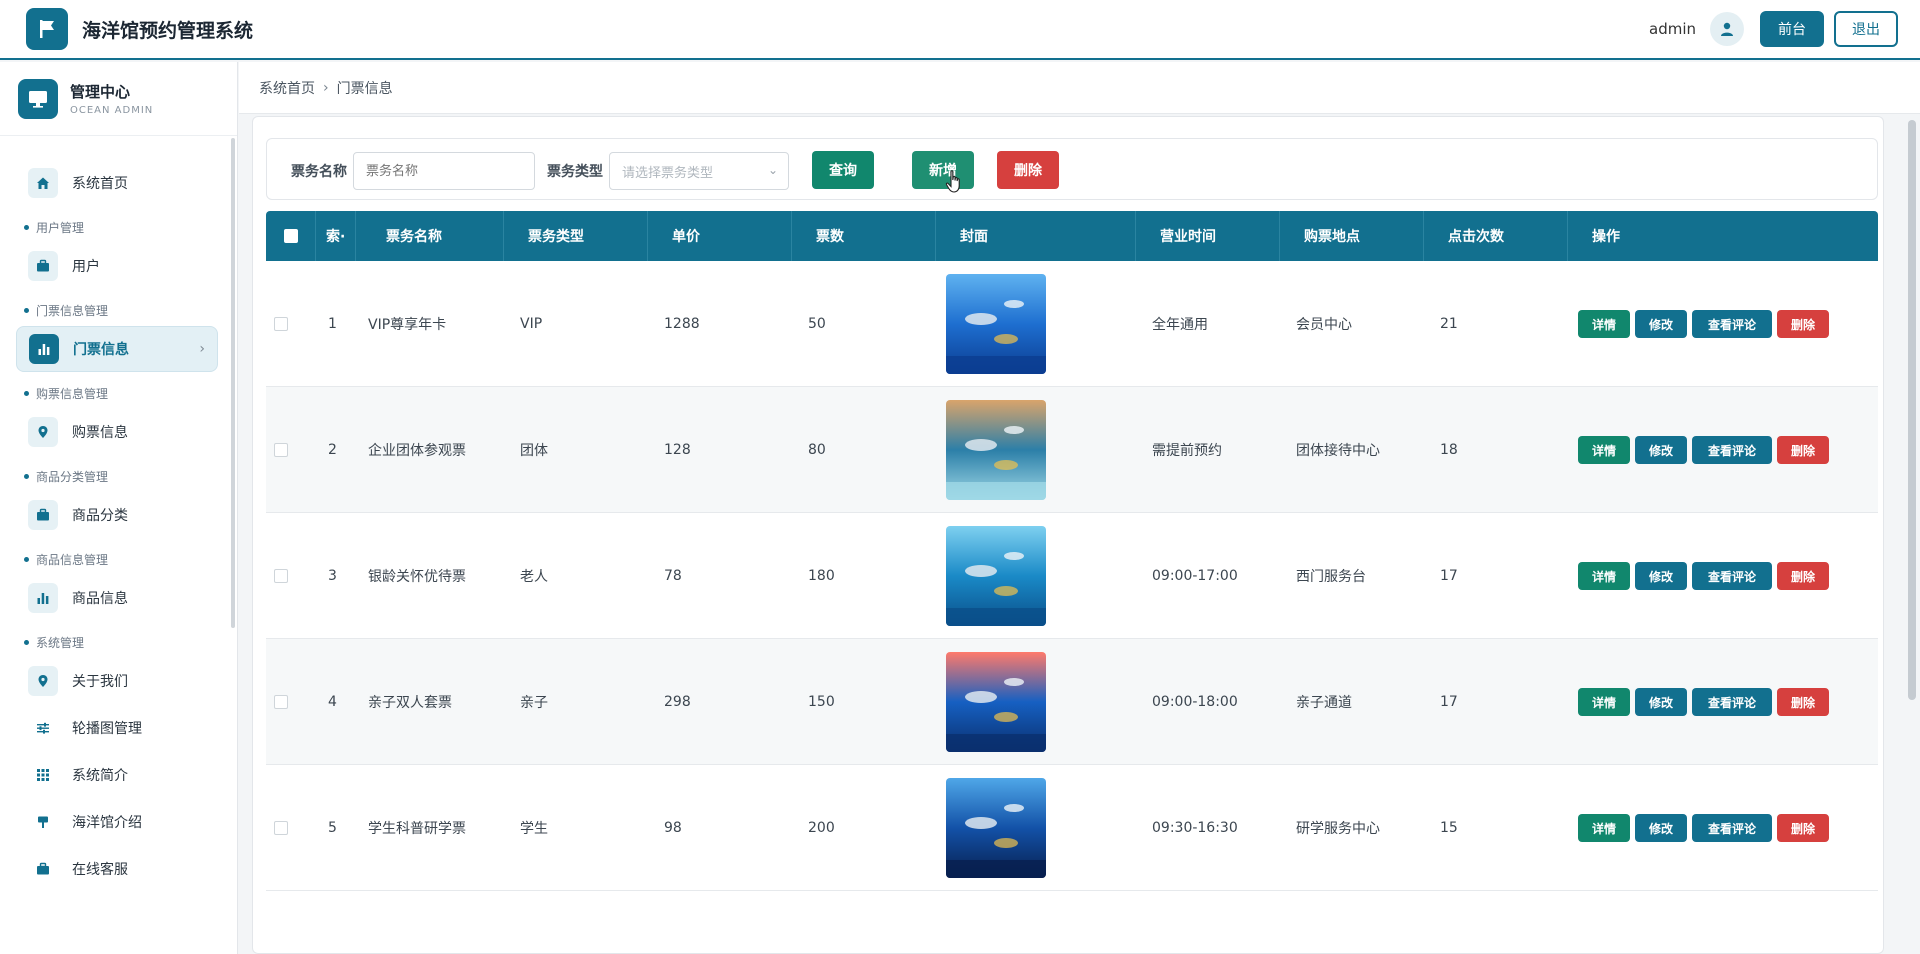 This screenshot has height=954, width=1920. What do you see at coordinates (817, 450) in the screenshot?
I see `cell-count: 80` at bounding box center [817, 450].